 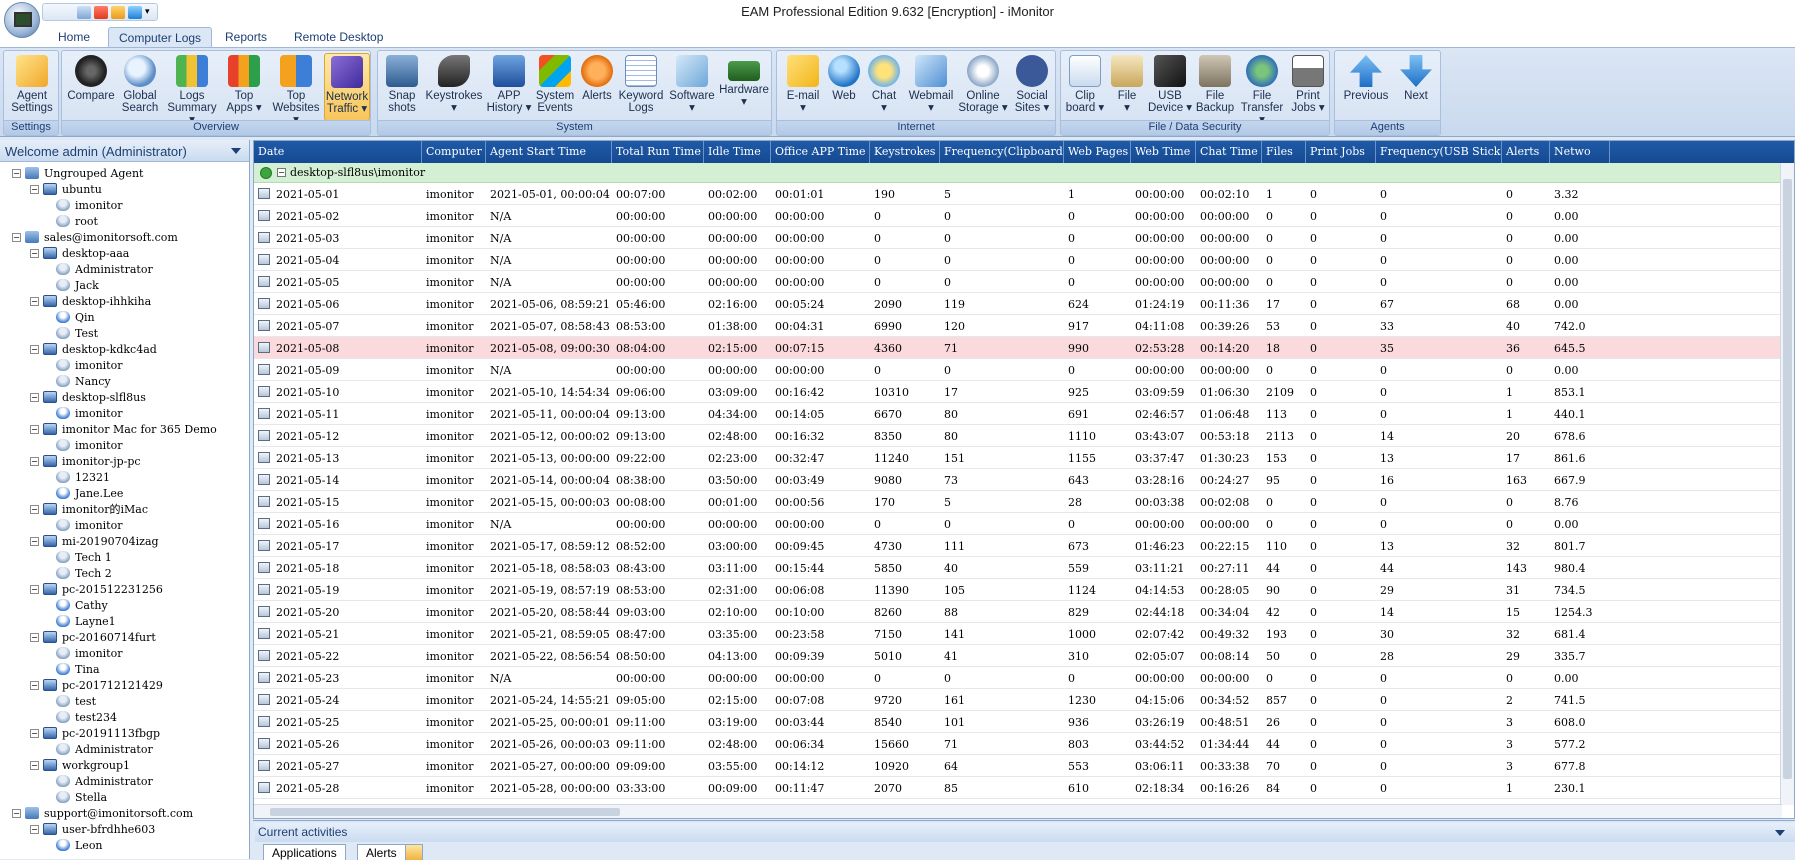 I want to click on column-header: Alerts, so click(x=1526, y=152).